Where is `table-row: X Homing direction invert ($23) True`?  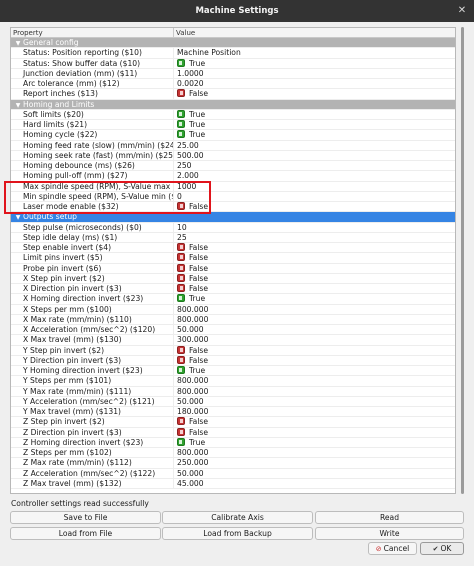 table-row: X Homing direction invert ($23) True is located at coordinates (233, 299).